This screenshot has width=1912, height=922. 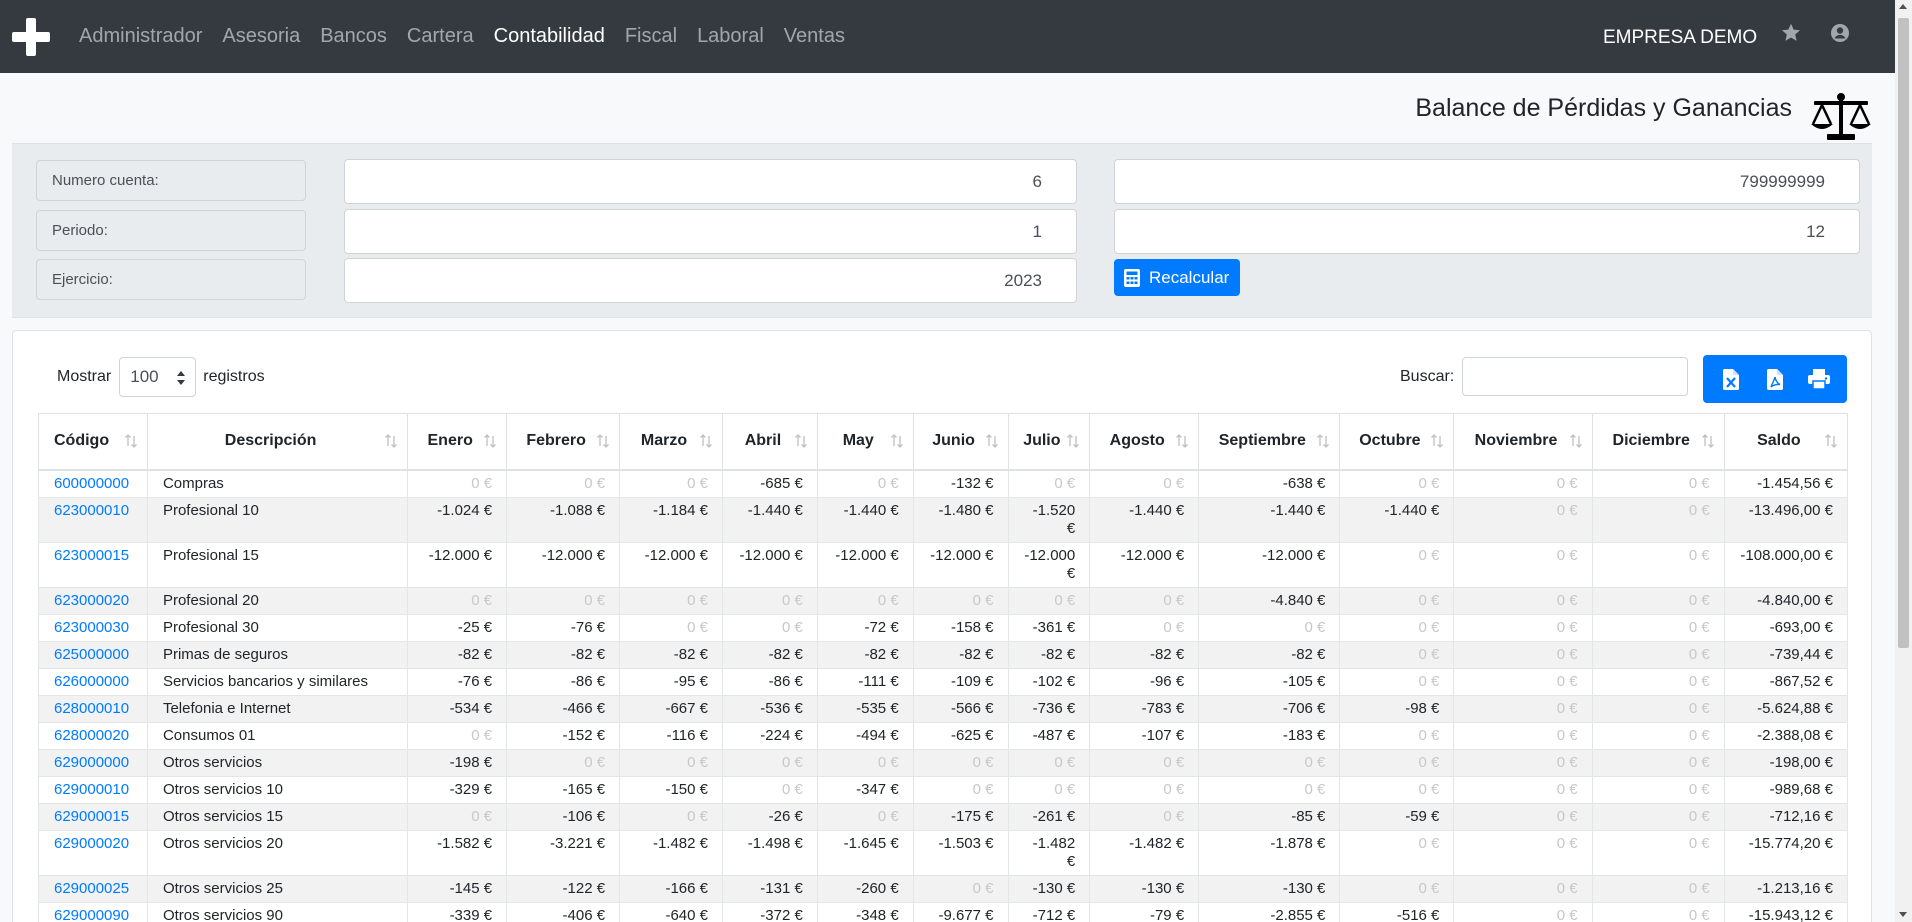 What do you see at coordinates (93, 762) in the screenshot?
I see `account-code-link: 629000000` at bounding box center [93, 762].